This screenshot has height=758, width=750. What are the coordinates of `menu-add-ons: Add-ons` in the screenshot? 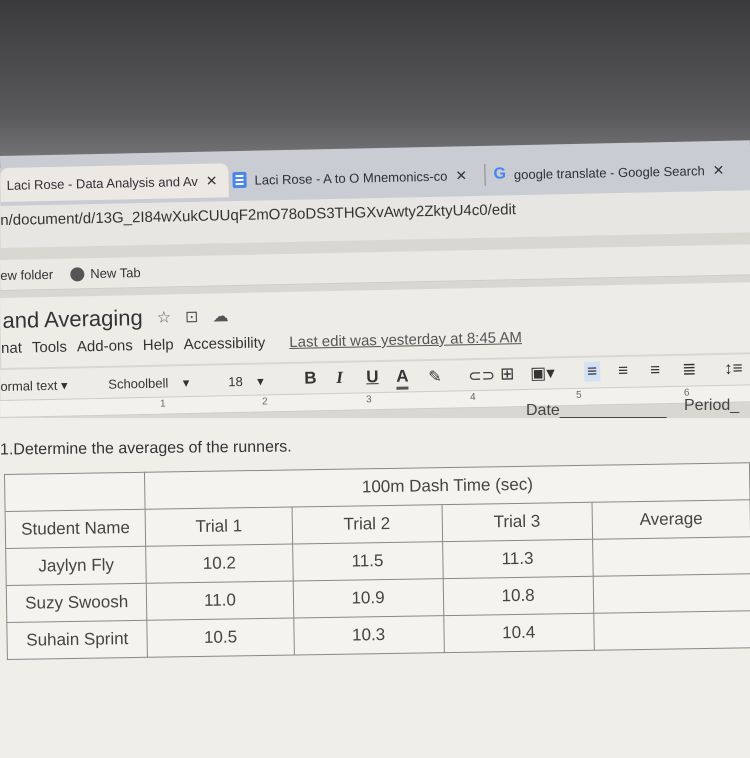 It's located at (105, 346).